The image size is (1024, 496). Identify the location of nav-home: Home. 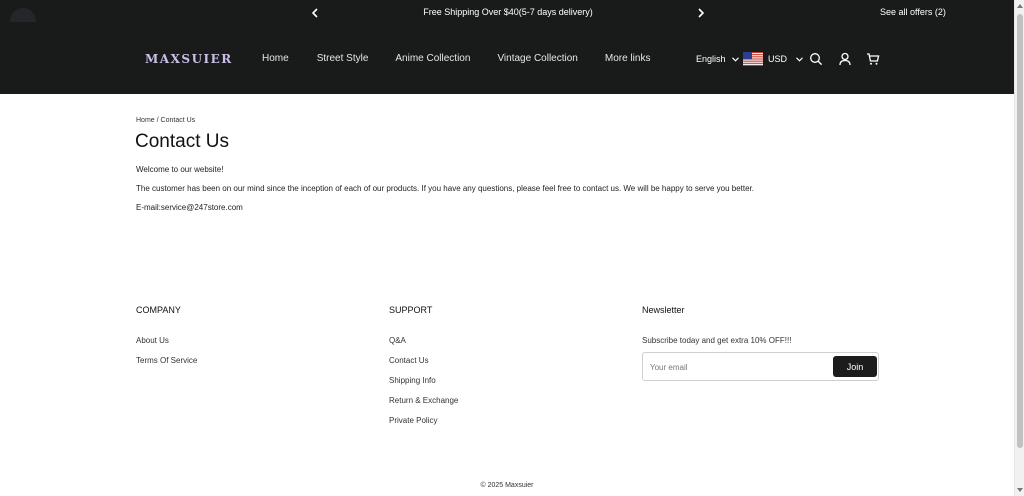
(275, 58).